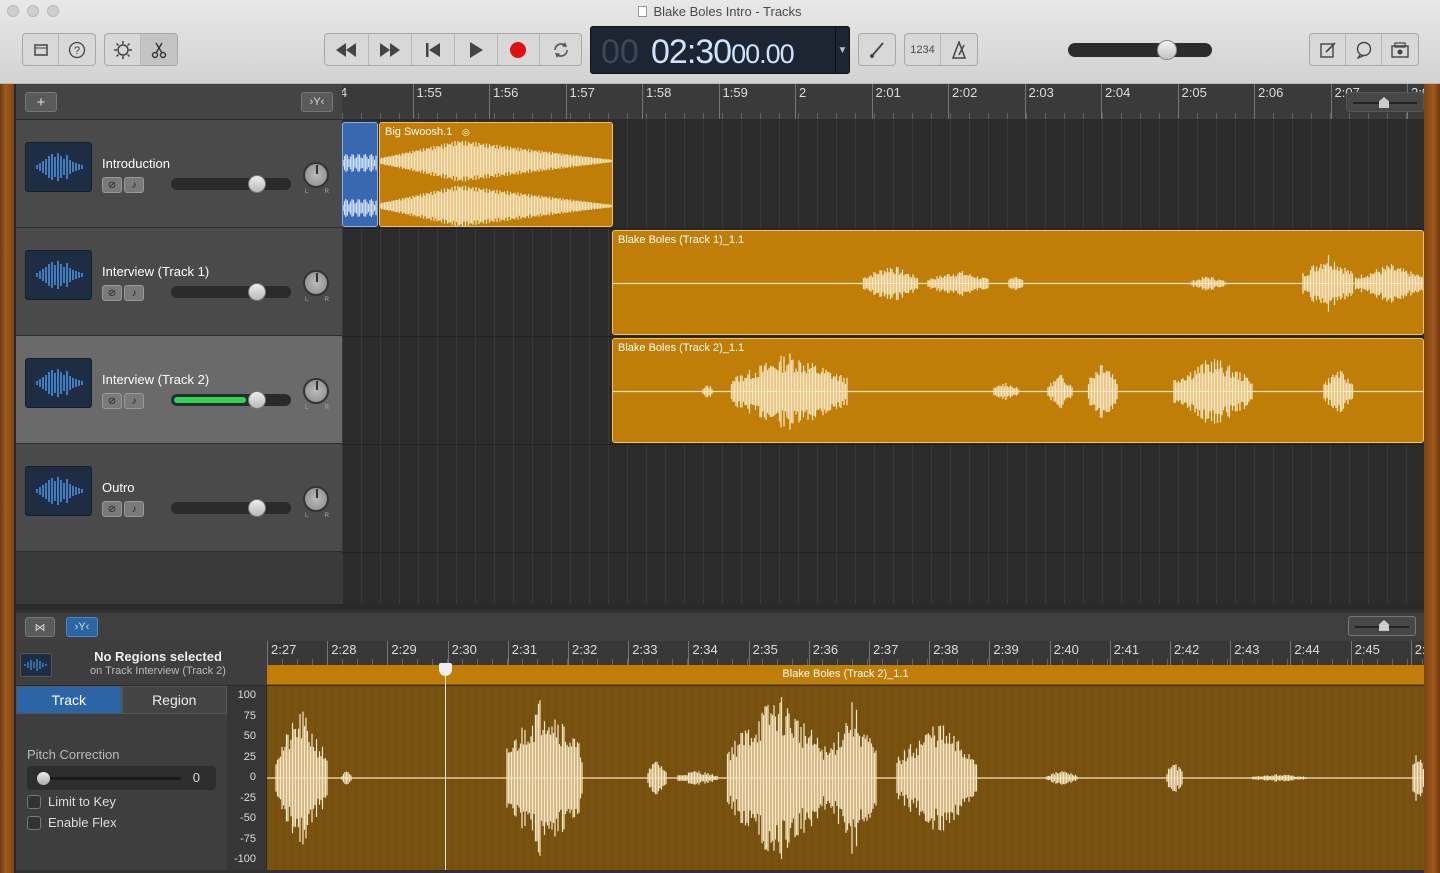 Image resolution: width=1440 pixels, height=873 pixels. What do you see at coordinates (1432, 478) in the screenshot?
I see `wood-panel-right` at bounding box center [1432, 478].